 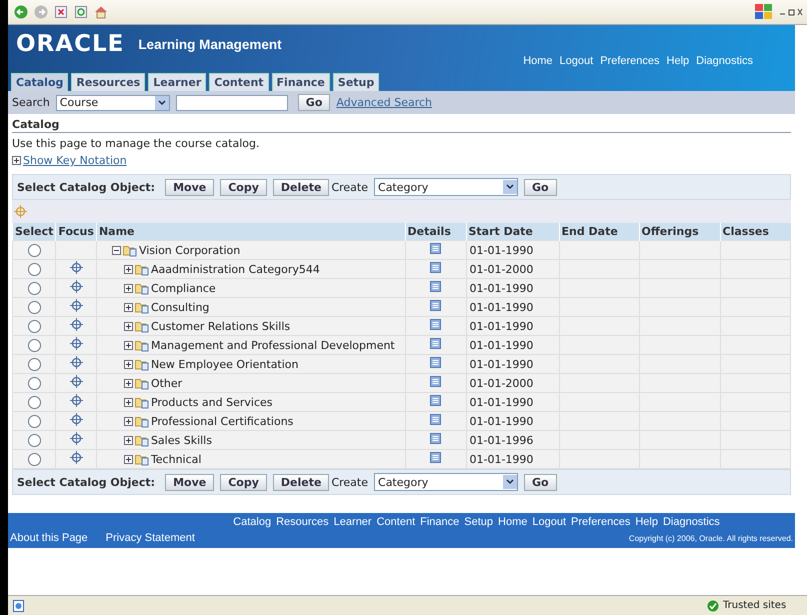 What do you see at coordinates (630, 61) in the screenshot?
I see `global-link: Preferences` at bounding box center [630, 61].